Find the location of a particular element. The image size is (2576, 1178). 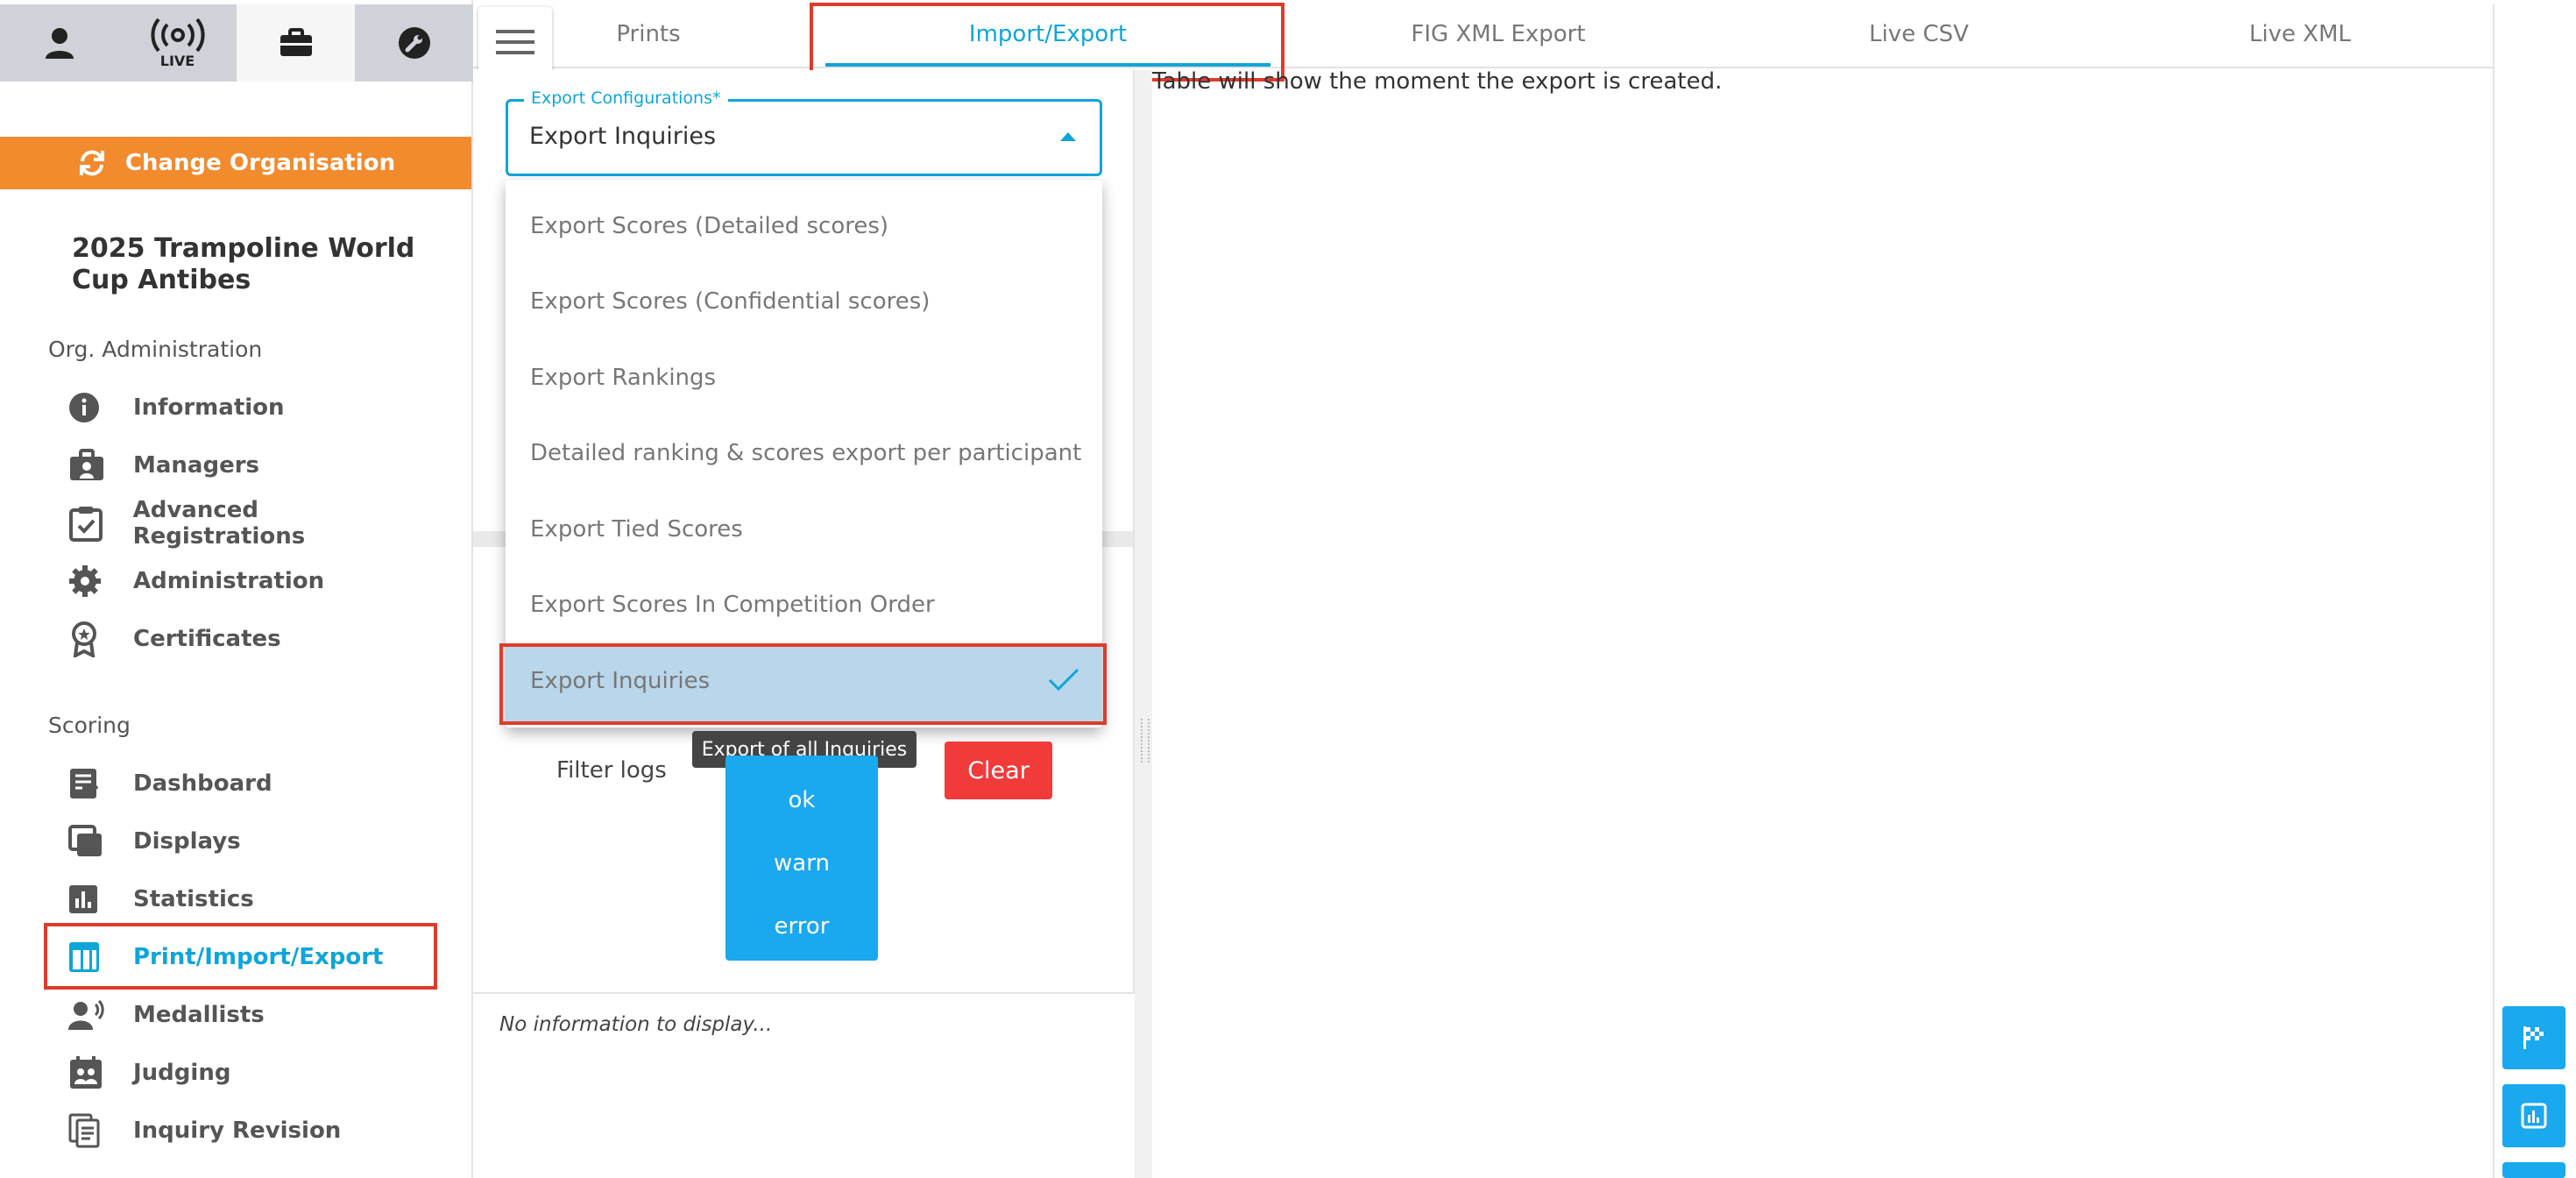

sidebar-item-displays: Displays is located at coordinates (252, 842).